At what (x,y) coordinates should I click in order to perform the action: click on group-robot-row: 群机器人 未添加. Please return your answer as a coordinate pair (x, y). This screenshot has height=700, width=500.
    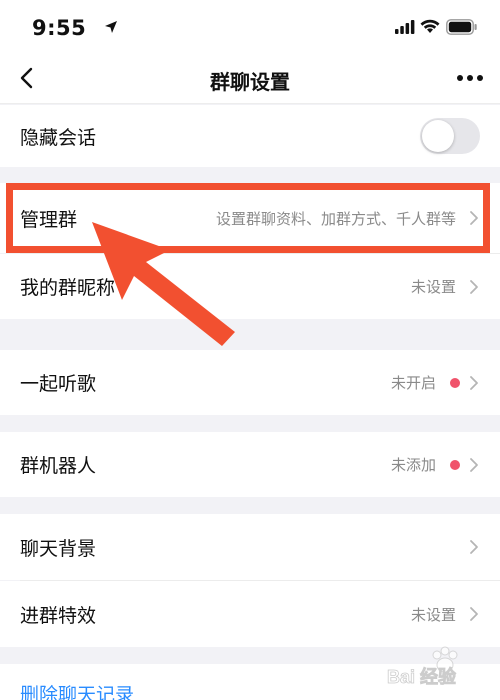
    Looking at the image, I should click on (250, 464).